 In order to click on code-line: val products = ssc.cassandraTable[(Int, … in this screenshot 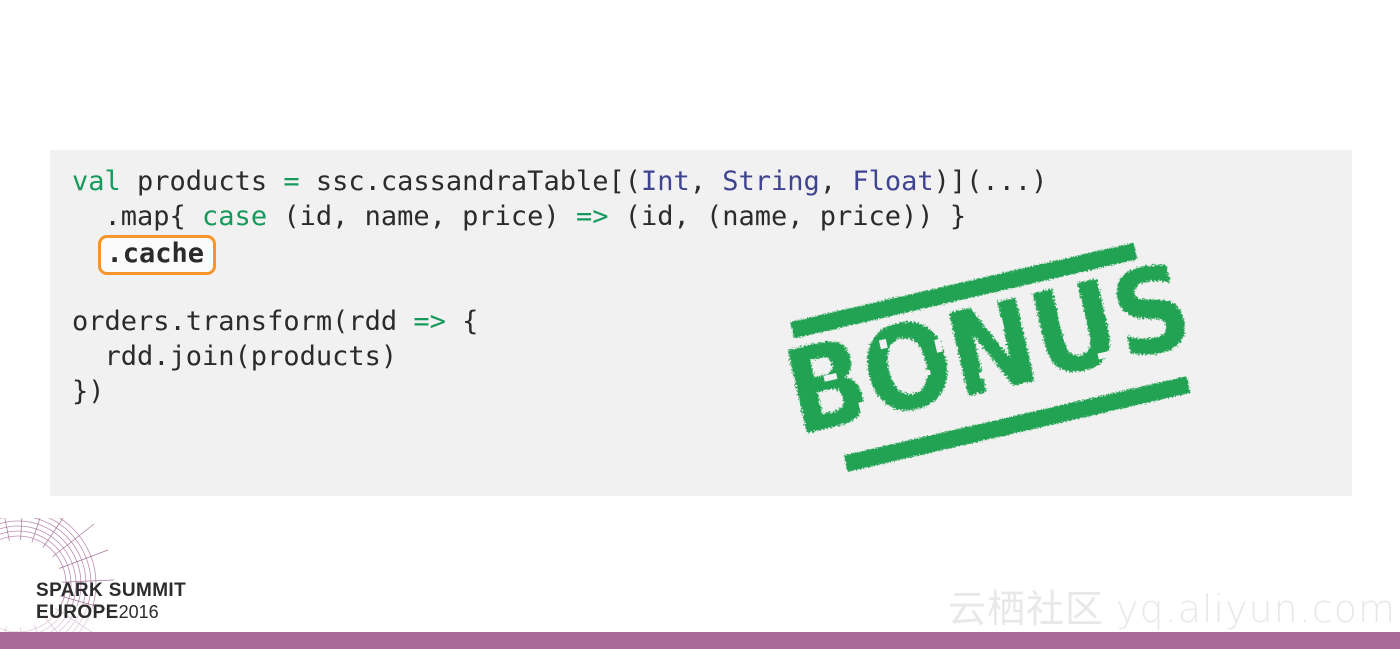, I will do `click(559, 181)`.